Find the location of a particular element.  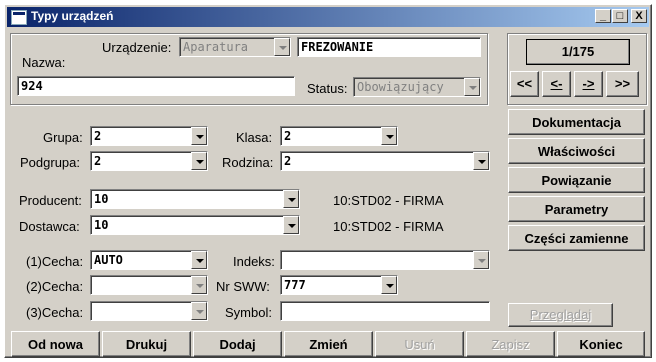

status-value: Obowiązujący is located at coordinates (400, 87).